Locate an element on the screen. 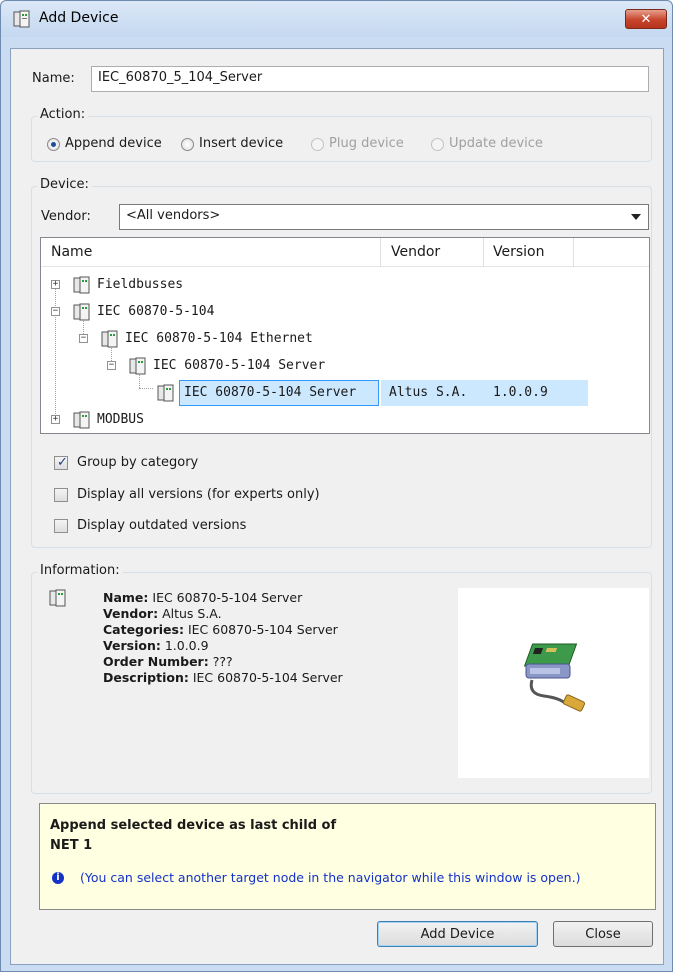 The width and height of the screenshot is (673, 972). info-categories: Categories: IEC 60870-5-104 Server is located at coordinates (220, 629).